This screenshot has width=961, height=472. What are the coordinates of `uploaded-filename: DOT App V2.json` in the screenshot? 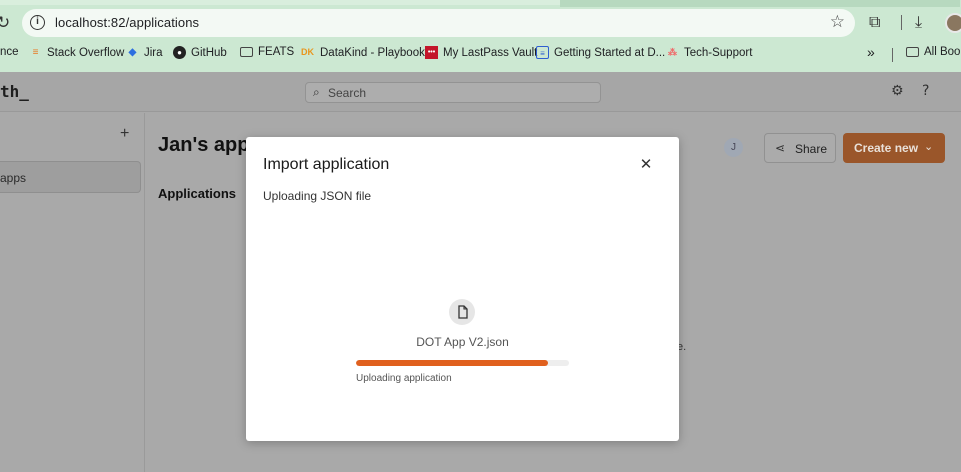 It's located at (462, 342).